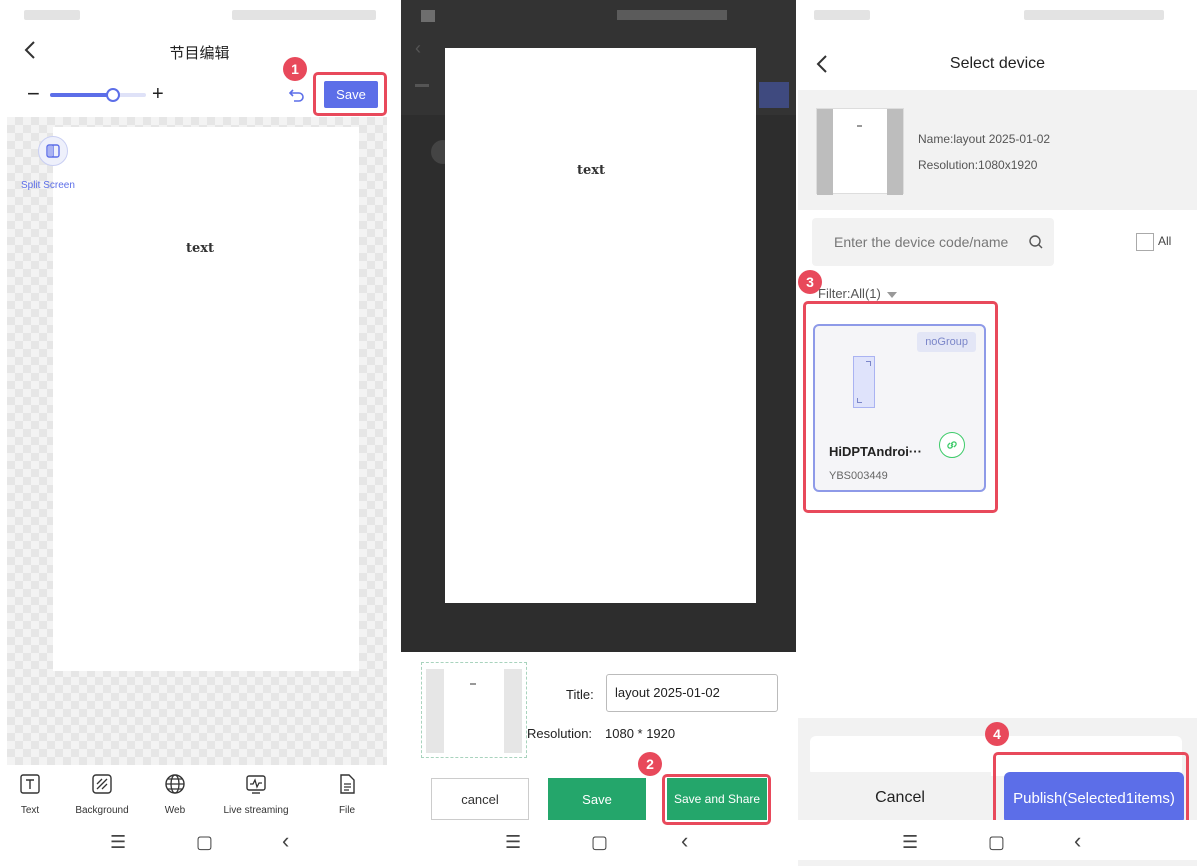 The image size is (1197, 866). Describe the element at coordinates (900, 798) in the screenshot. I see `cancel-button: Cancel` at that location.